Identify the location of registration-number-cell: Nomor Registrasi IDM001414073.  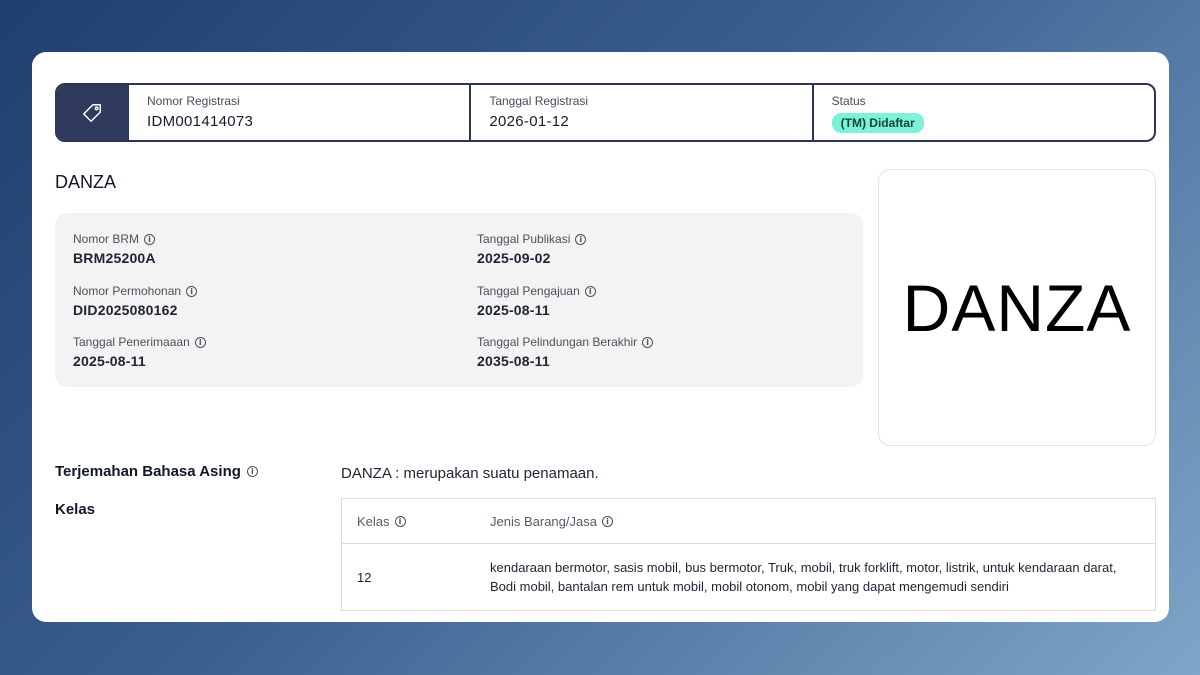
(298, 112).